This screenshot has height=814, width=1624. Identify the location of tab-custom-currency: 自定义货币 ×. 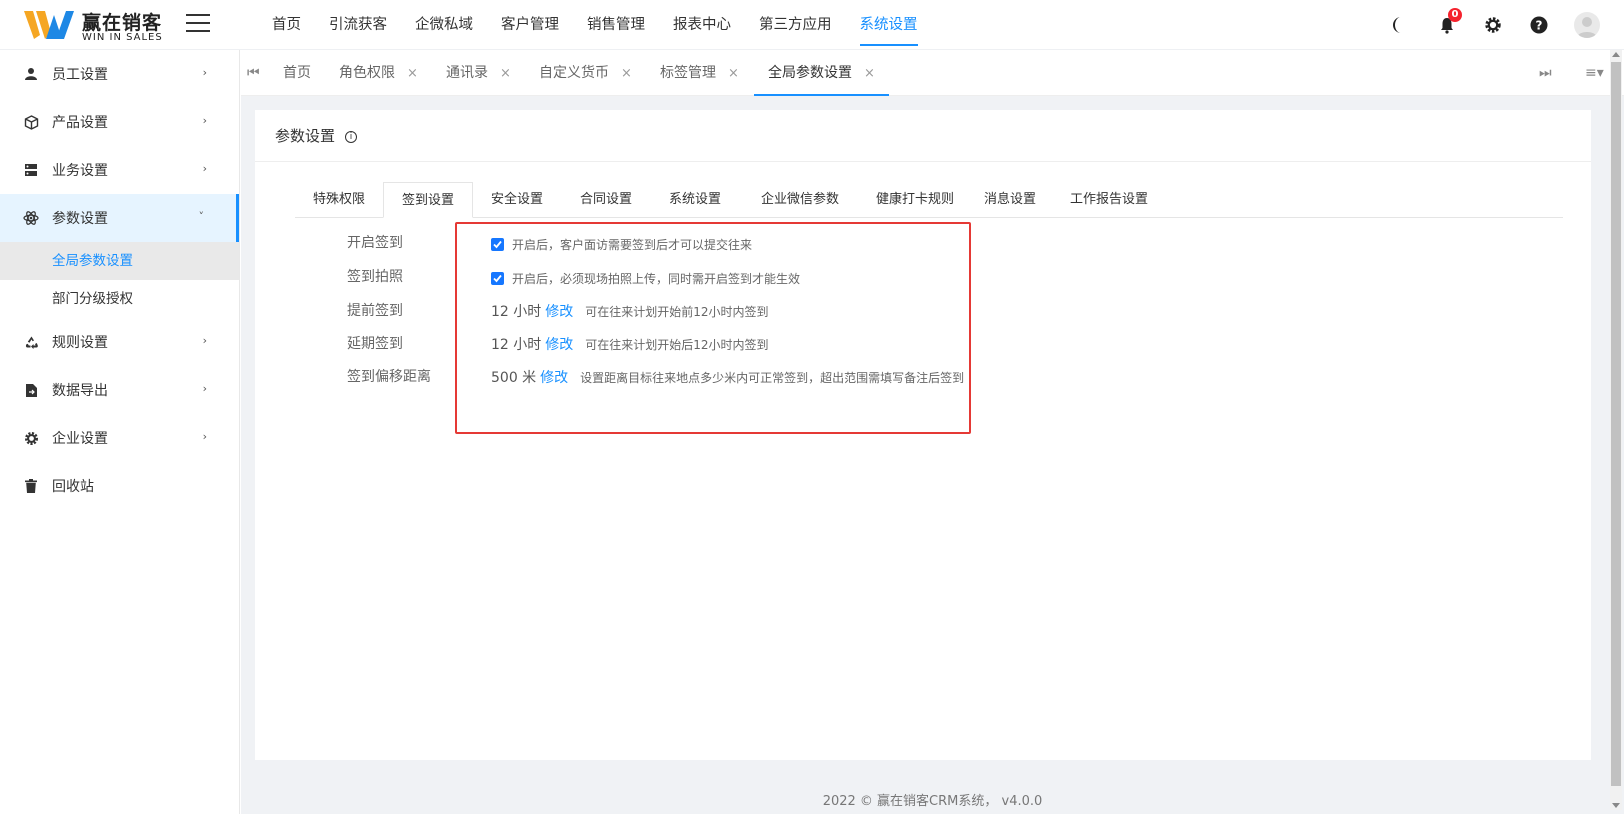
(585, 73).